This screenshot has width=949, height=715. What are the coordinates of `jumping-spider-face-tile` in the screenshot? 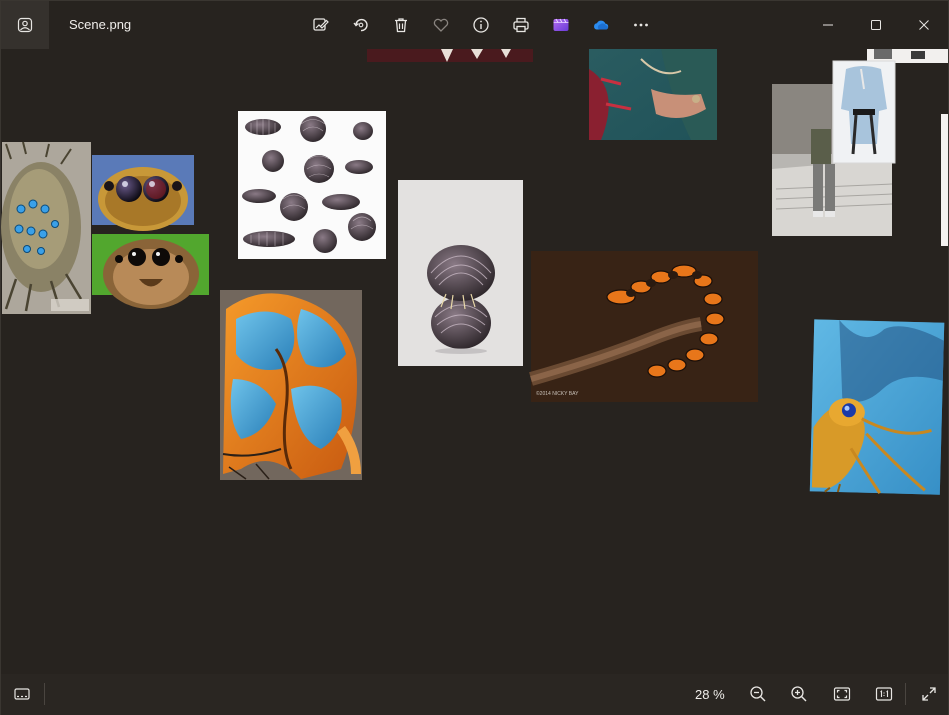 It's located at (150, 271).